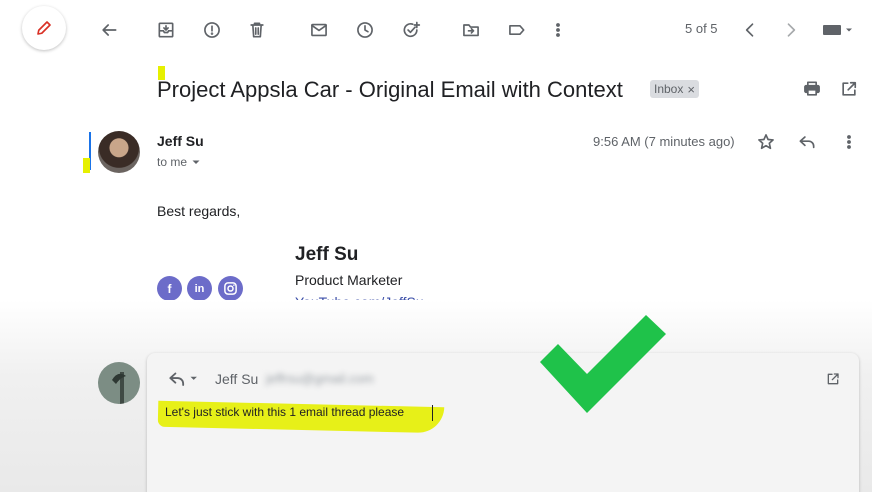 The image size is (872, 492). I want to click on older-button, so click(791, 30).